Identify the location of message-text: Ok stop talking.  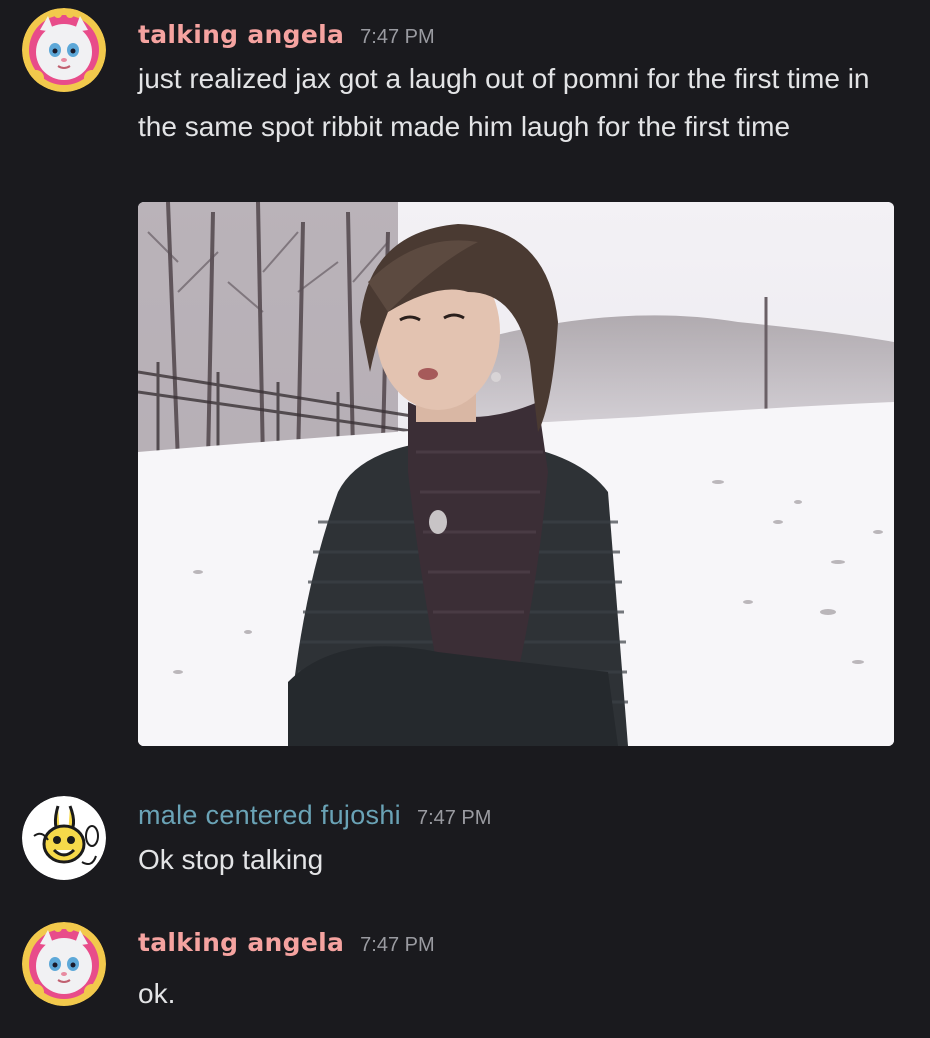
(231, 859).